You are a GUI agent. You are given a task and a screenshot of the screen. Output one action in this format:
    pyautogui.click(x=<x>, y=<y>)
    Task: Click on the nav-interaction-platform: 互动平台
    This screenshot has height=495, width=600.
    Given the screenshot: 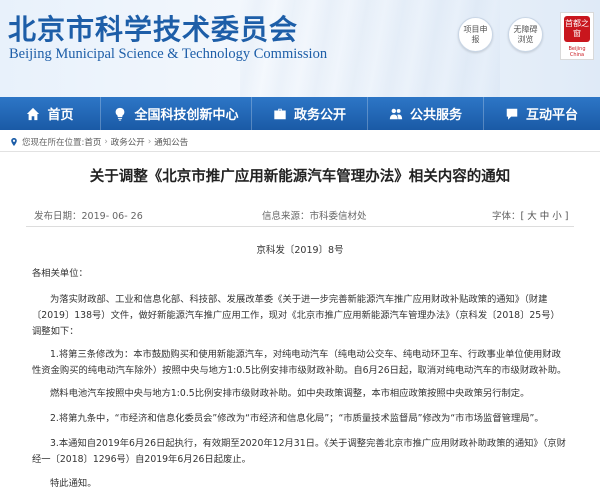 What is the action you would take?
    pyautogui.click(x=541, y=113)
    